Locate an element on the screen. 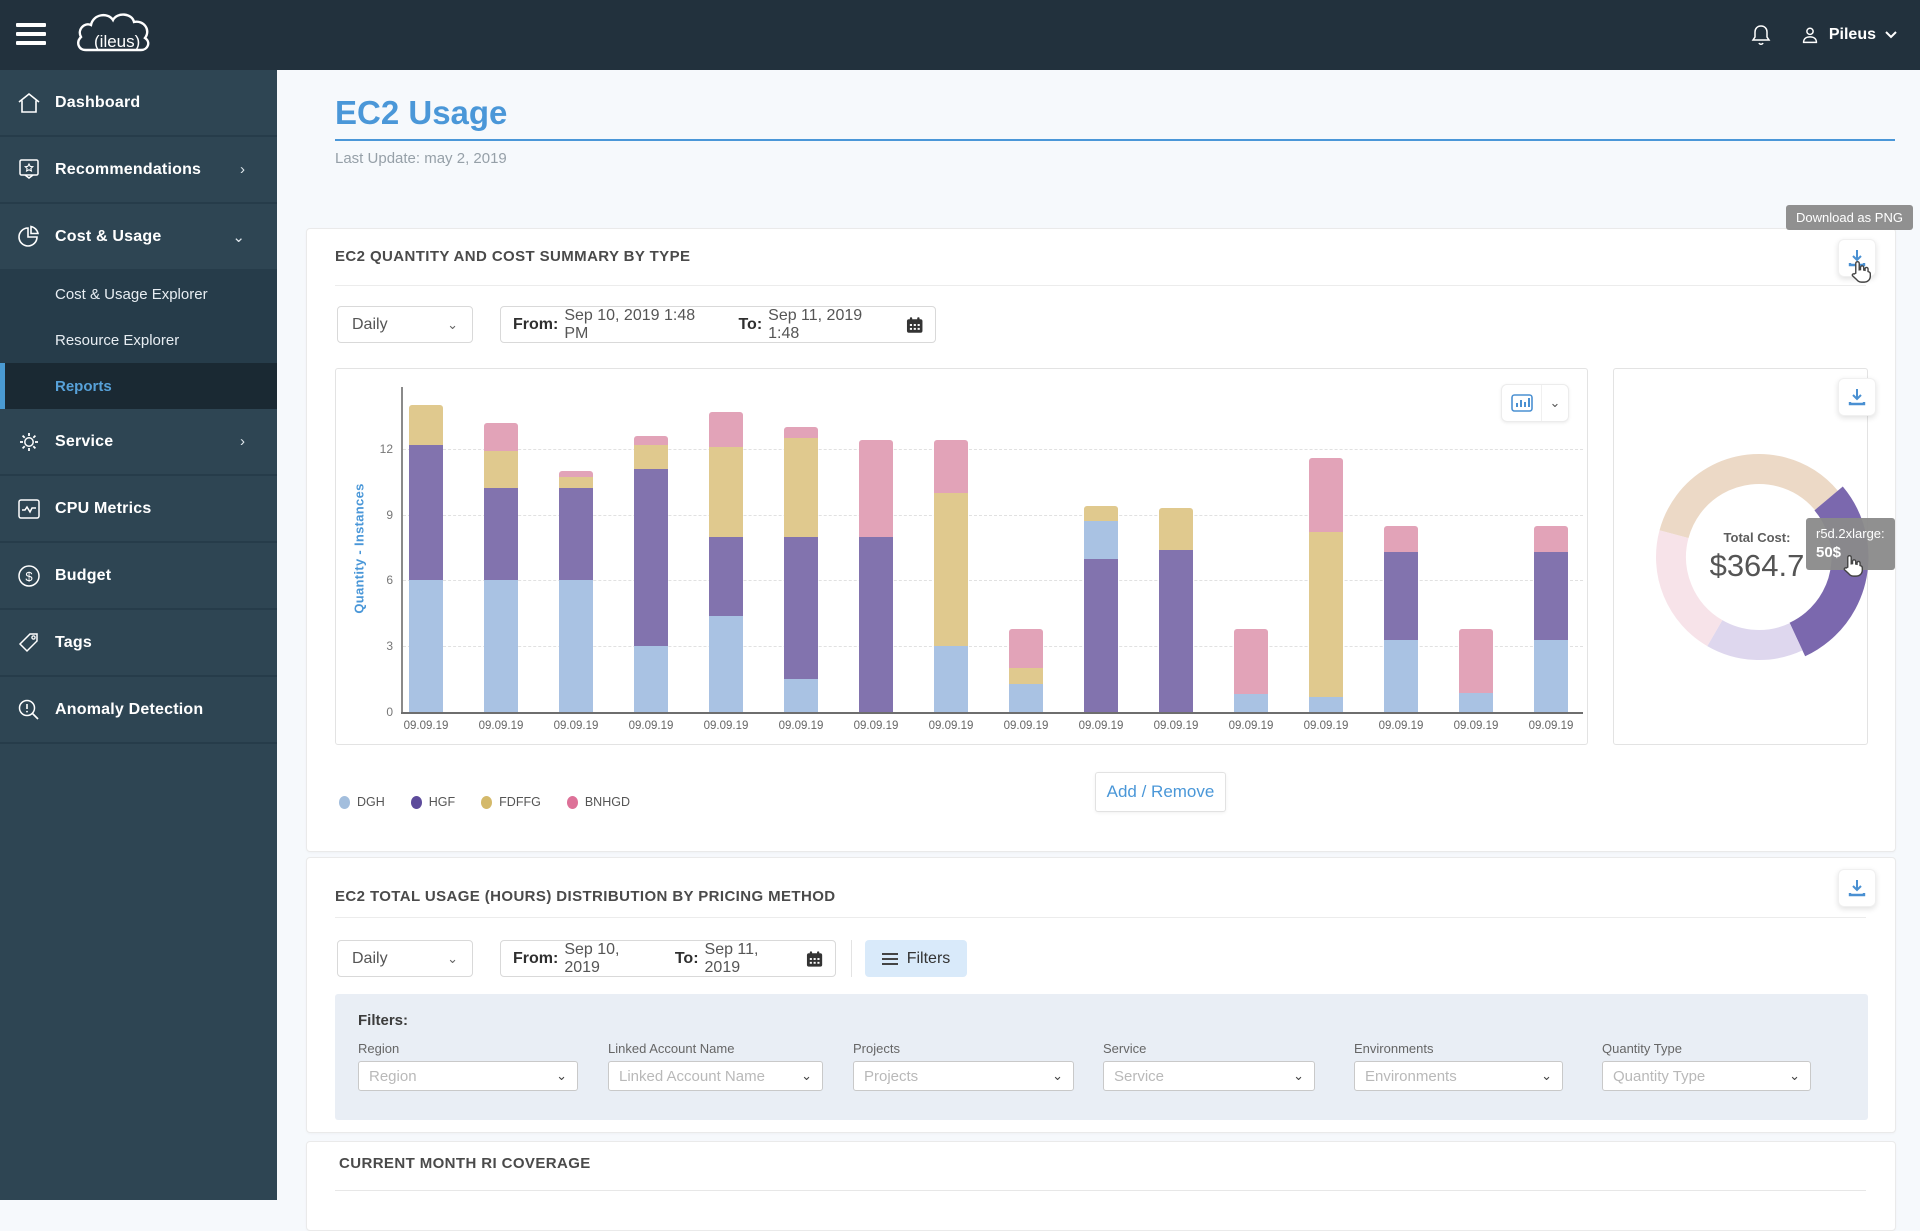  notification-bell-icon is located at coordinates (1761, 35).